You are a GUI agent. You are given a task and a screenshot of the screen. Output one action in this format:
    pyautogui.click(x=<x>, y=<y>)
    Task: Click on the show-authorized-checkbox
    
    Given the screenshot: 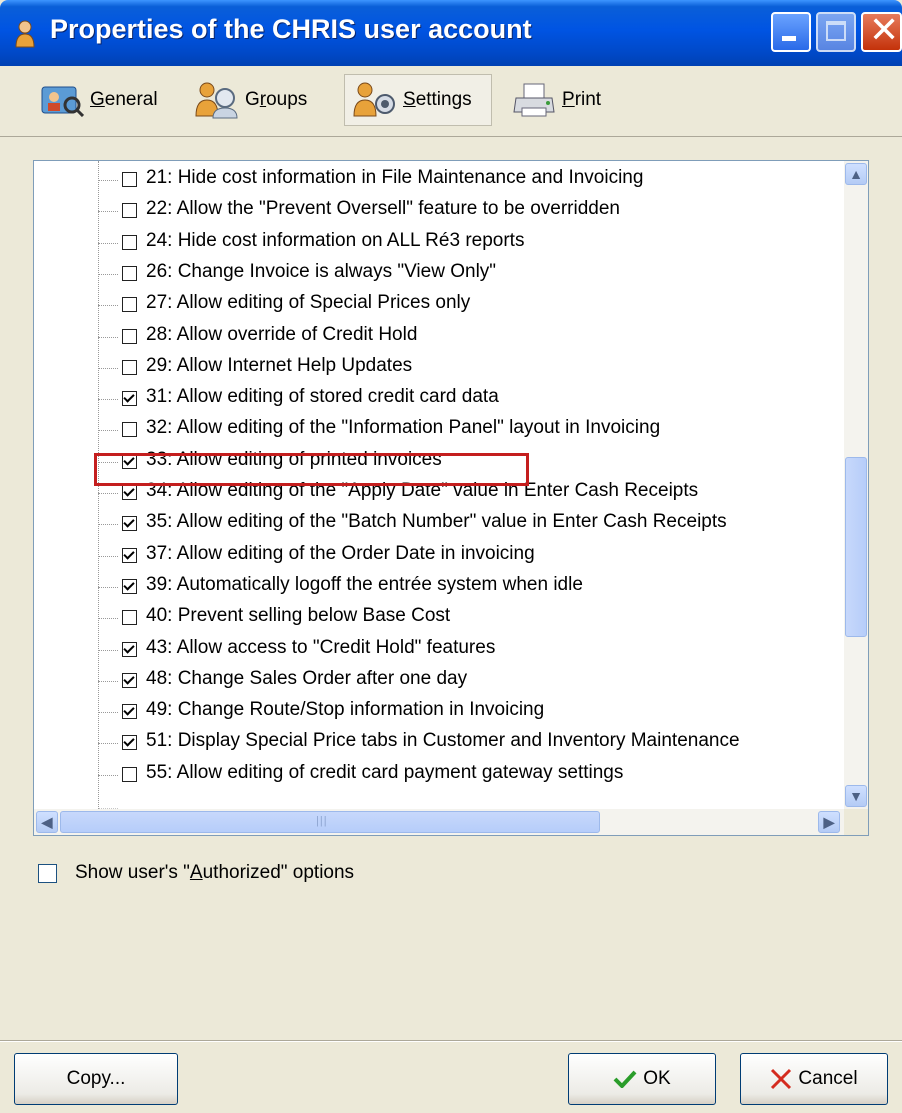 What is the action you would take?
    pyautogui.click(x=47, y=873)
    